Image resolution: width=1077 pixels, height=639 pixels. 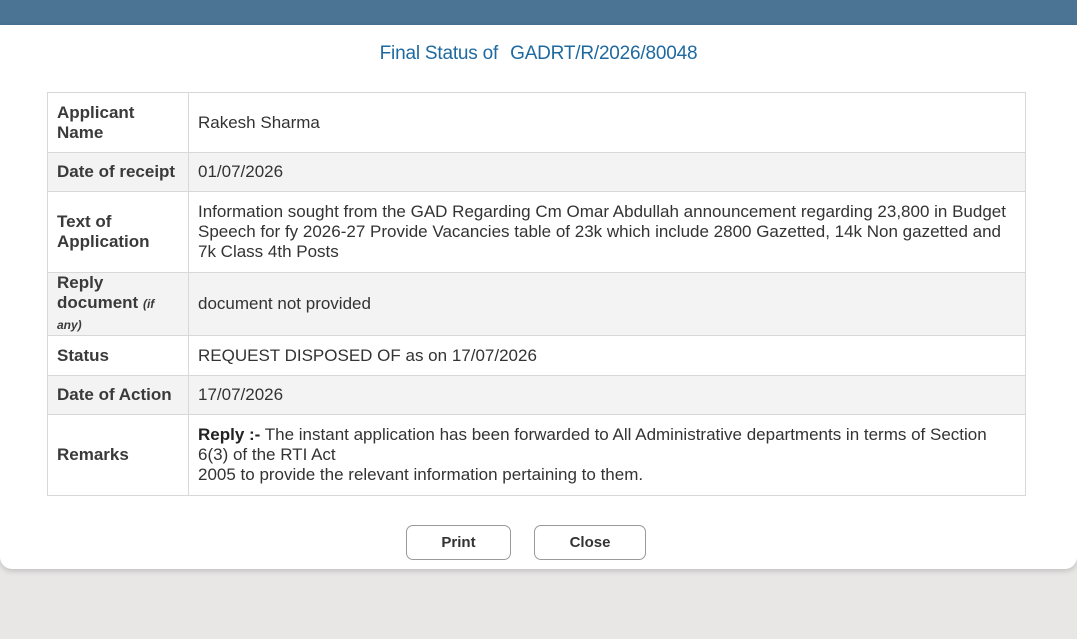 I want to click on close-button: Close, so click(x=590, y=542).